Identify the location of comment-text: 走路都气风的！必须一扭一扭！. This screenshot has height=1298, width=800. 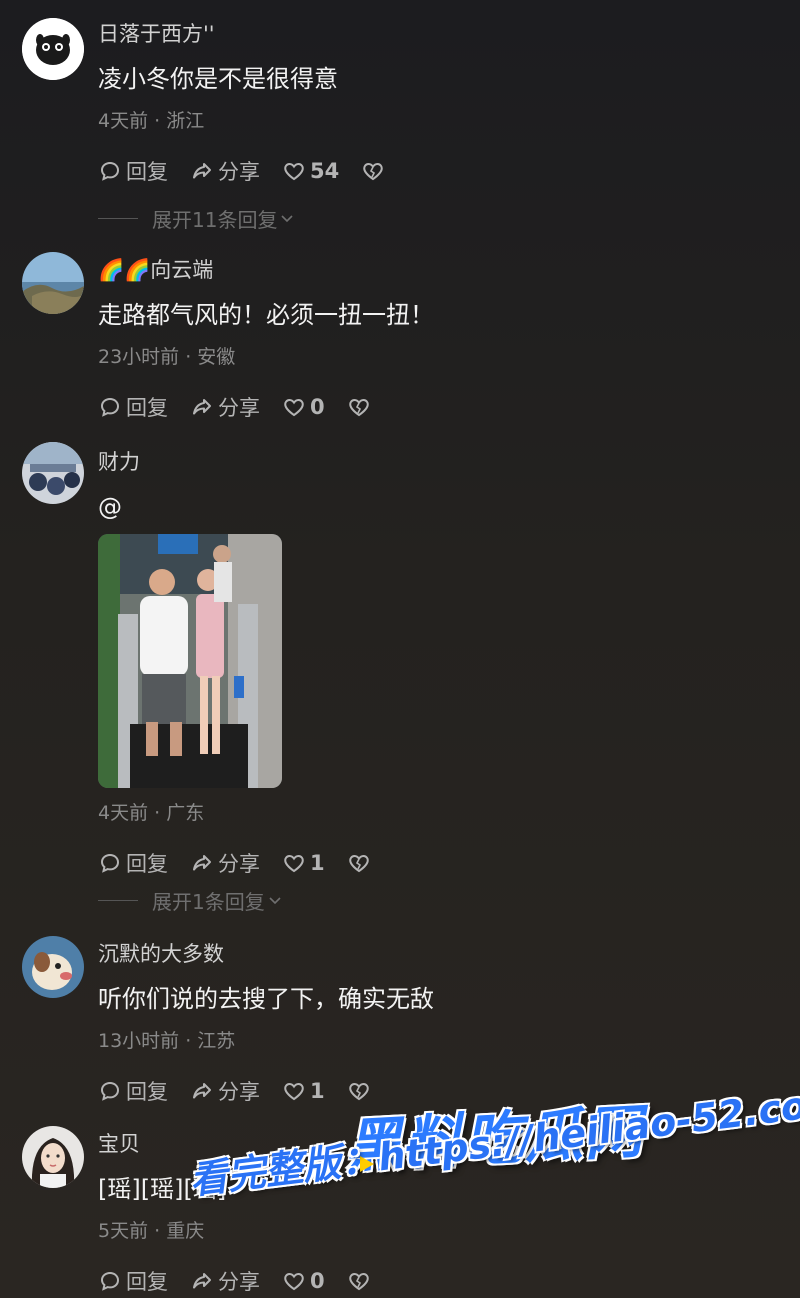
(266, 315).